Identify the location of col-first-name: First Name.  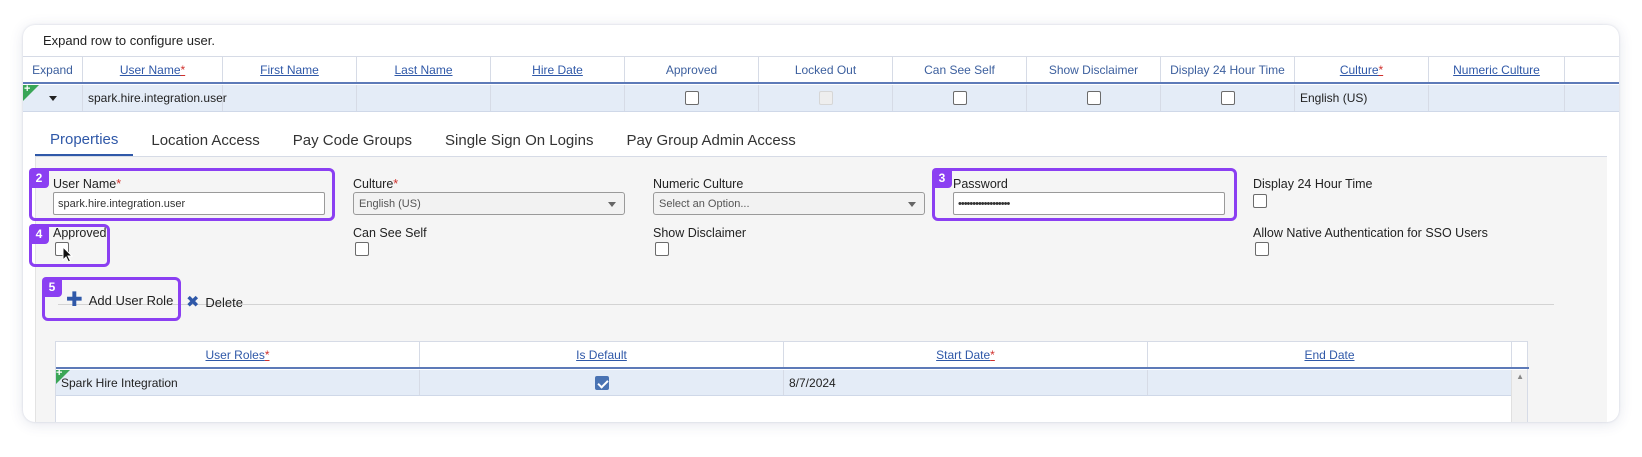
(290, 69).